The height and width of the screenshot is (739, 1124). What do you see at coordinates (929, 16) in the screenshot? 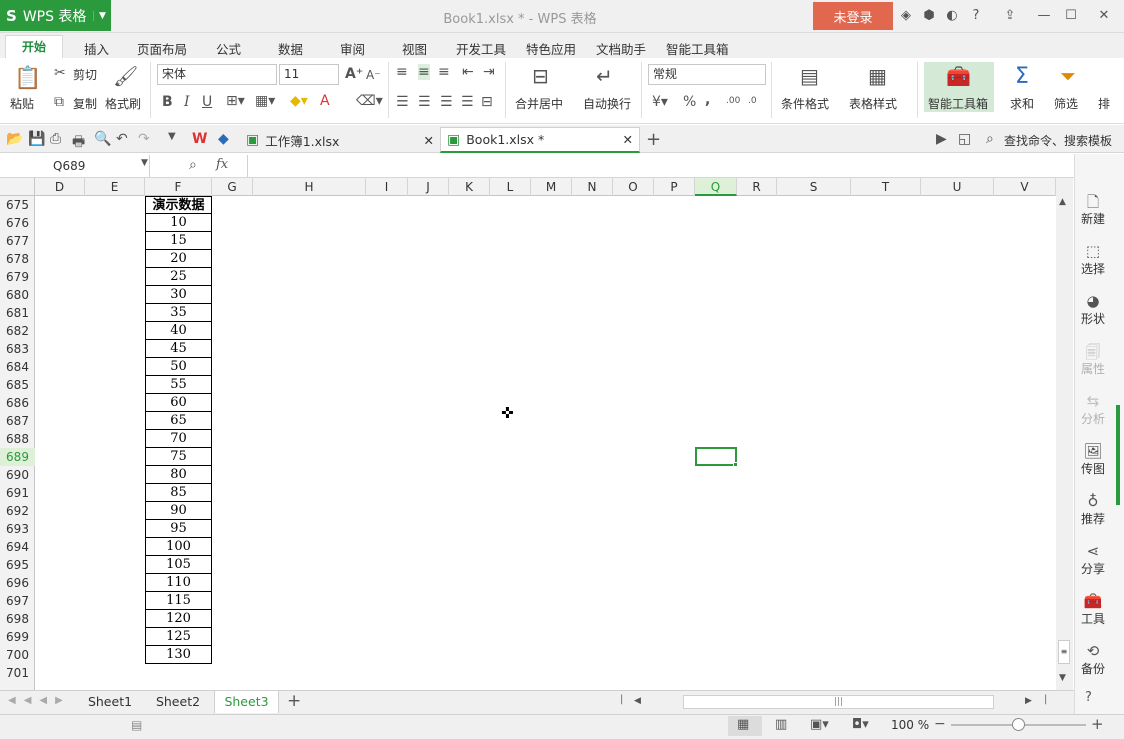
I see `settings-icon: ⬢` at bounding box center [929, 16].